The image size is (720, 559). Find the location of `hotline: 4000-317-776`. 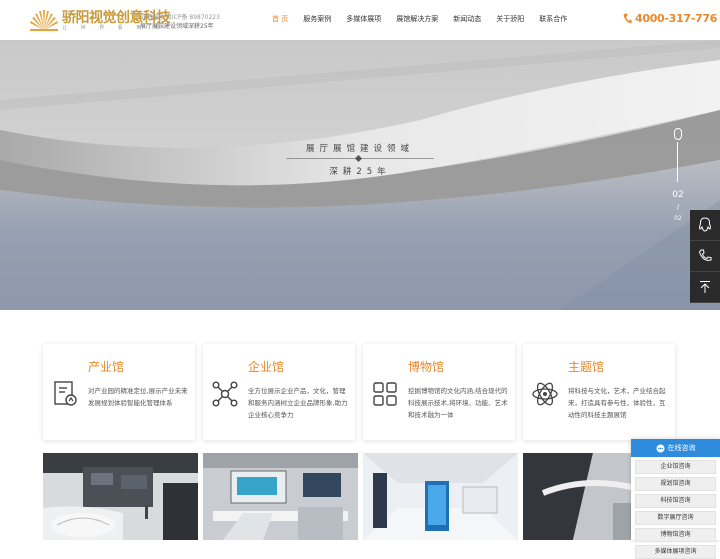

hotline: 4000-317-776 is located at coordinates (670, 18).